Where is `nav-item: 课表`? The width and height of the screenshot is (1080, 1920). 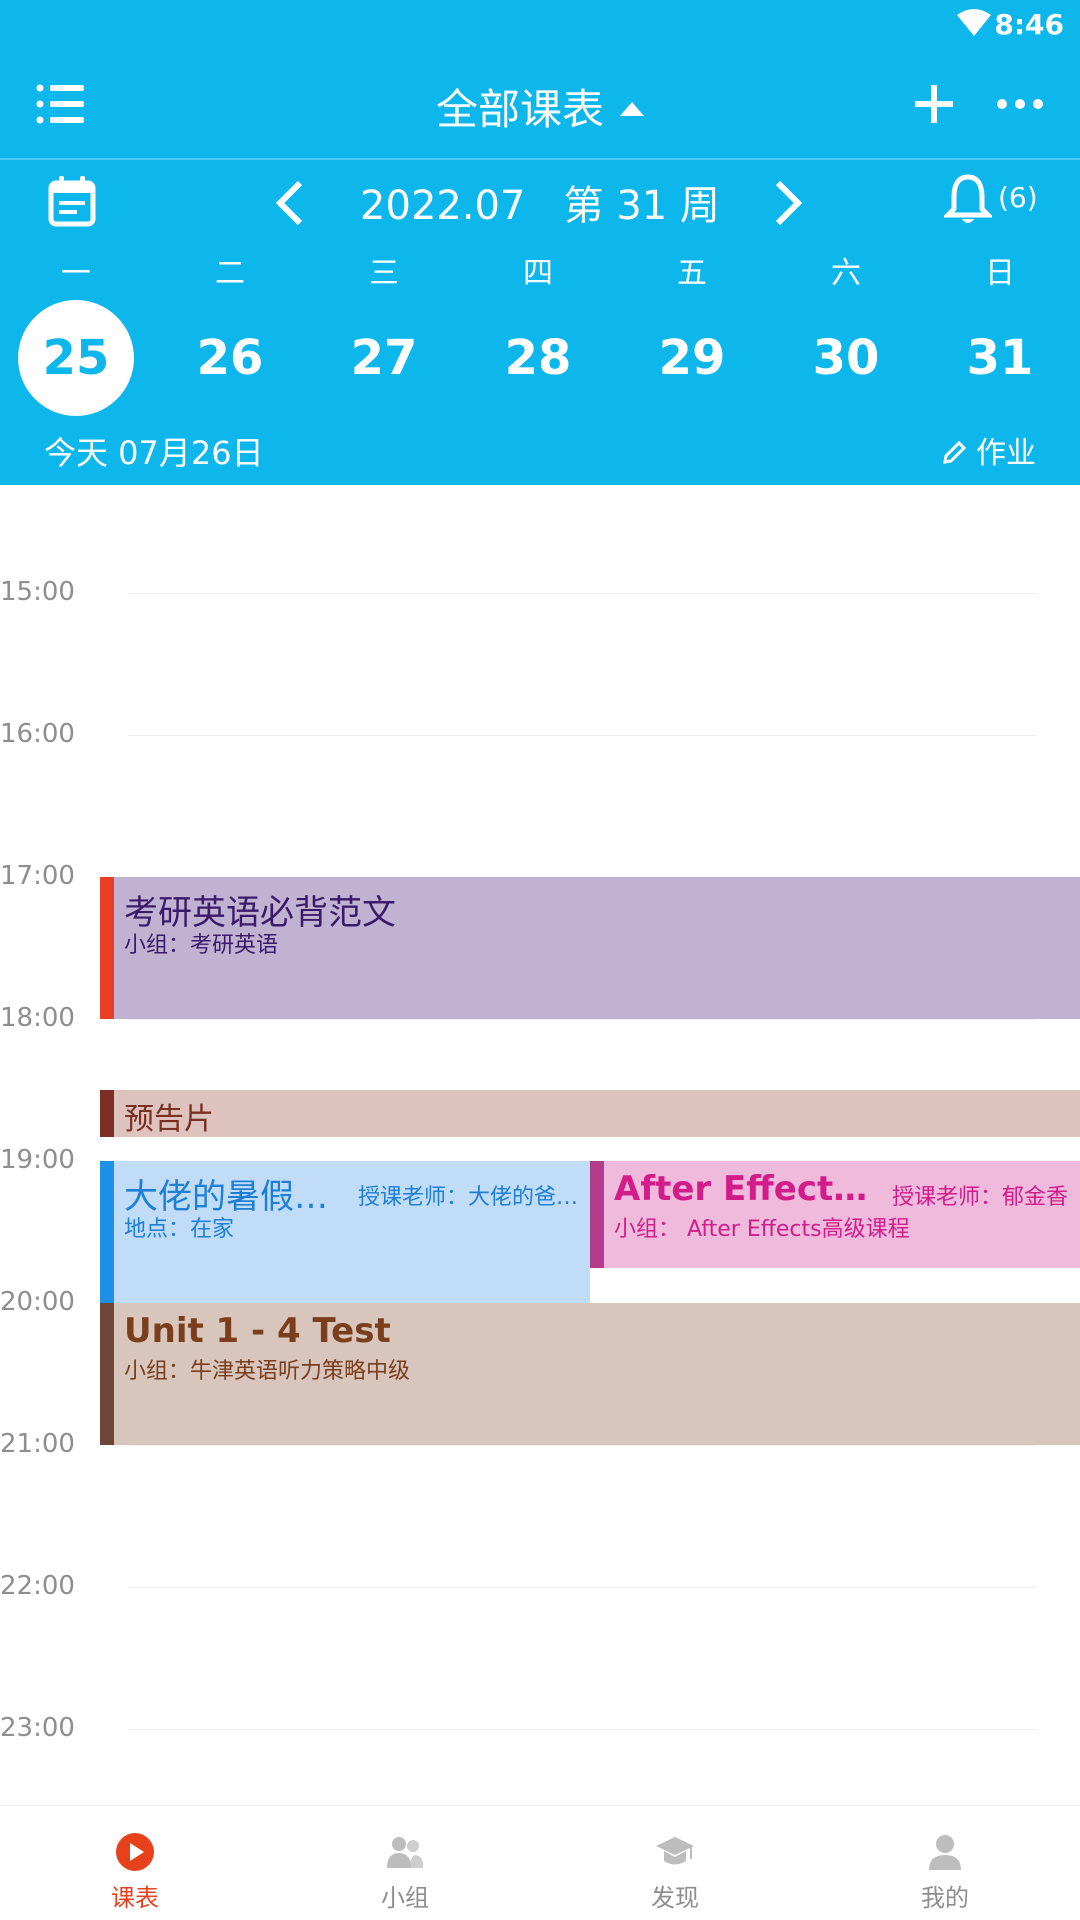 nav-item: 课表 is located at coordinates (135, 1863).